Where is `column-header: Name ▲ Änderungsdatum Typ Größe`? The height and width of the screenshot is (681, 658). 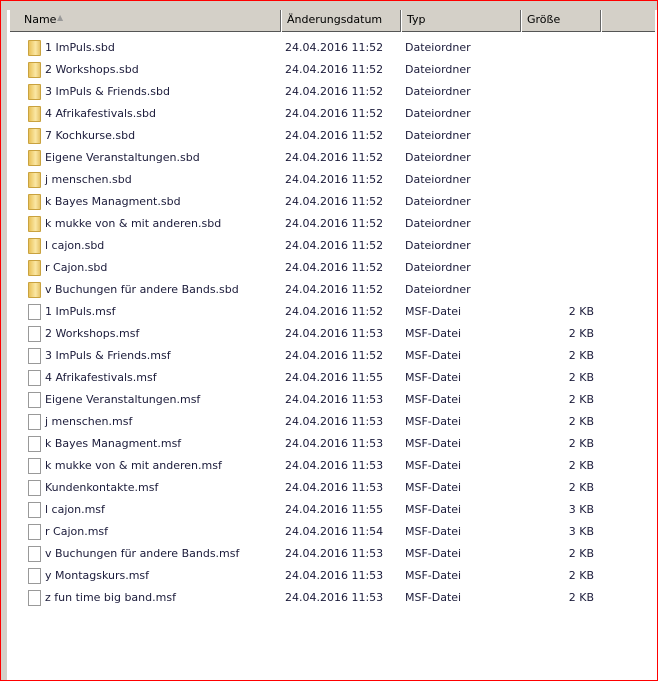 column-header: Name ▲ Änderungsdatum Typ Größe is located at coordinates (332, 21).